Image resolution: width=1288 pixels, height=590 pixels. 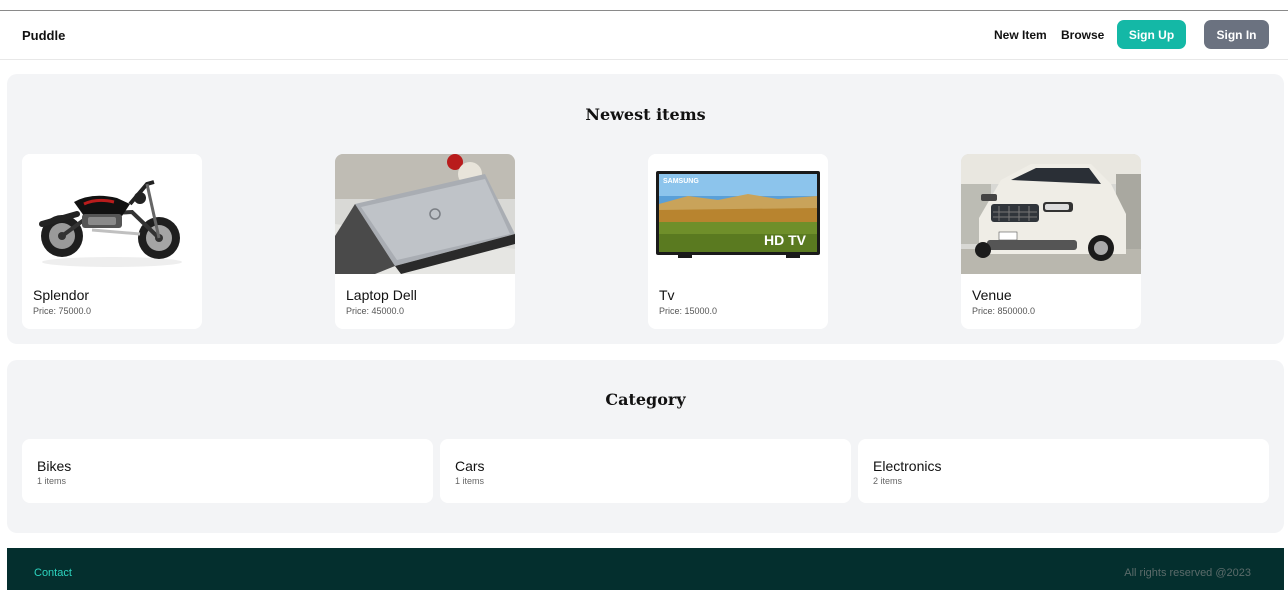 I want to click on category-card-bikes: Bikes 1 items, so click(x=227, y=471).